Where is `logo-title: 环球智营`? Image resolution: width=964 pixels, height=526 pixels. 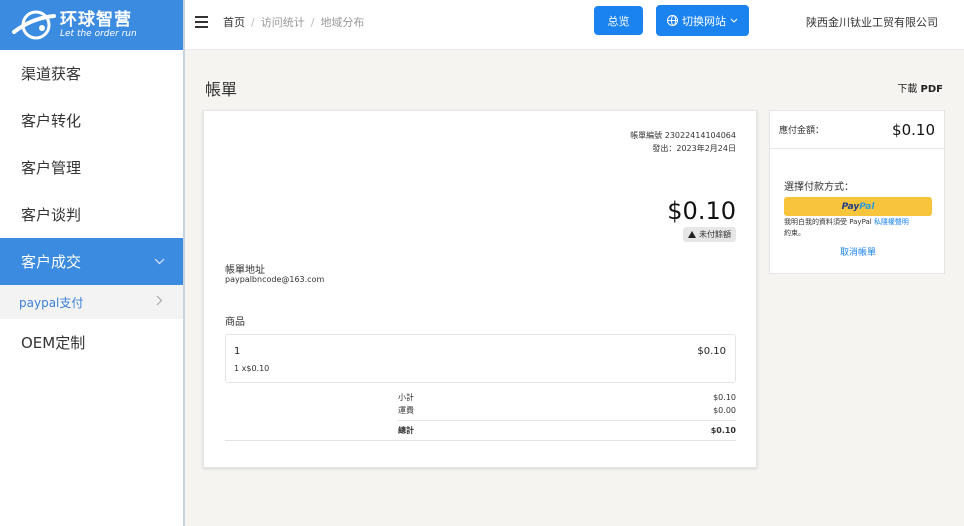
logo-title: 环球智营 is located at coordinates (96, 19).